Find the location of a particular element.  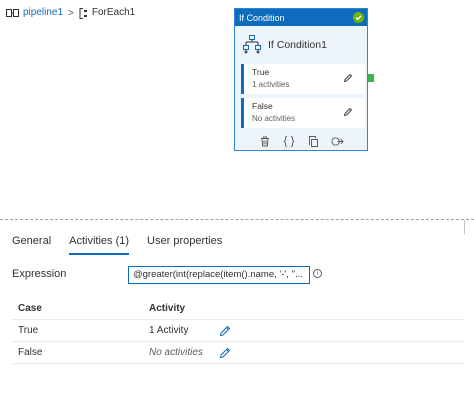

case-cell: False is located at coordinates (30, 352).